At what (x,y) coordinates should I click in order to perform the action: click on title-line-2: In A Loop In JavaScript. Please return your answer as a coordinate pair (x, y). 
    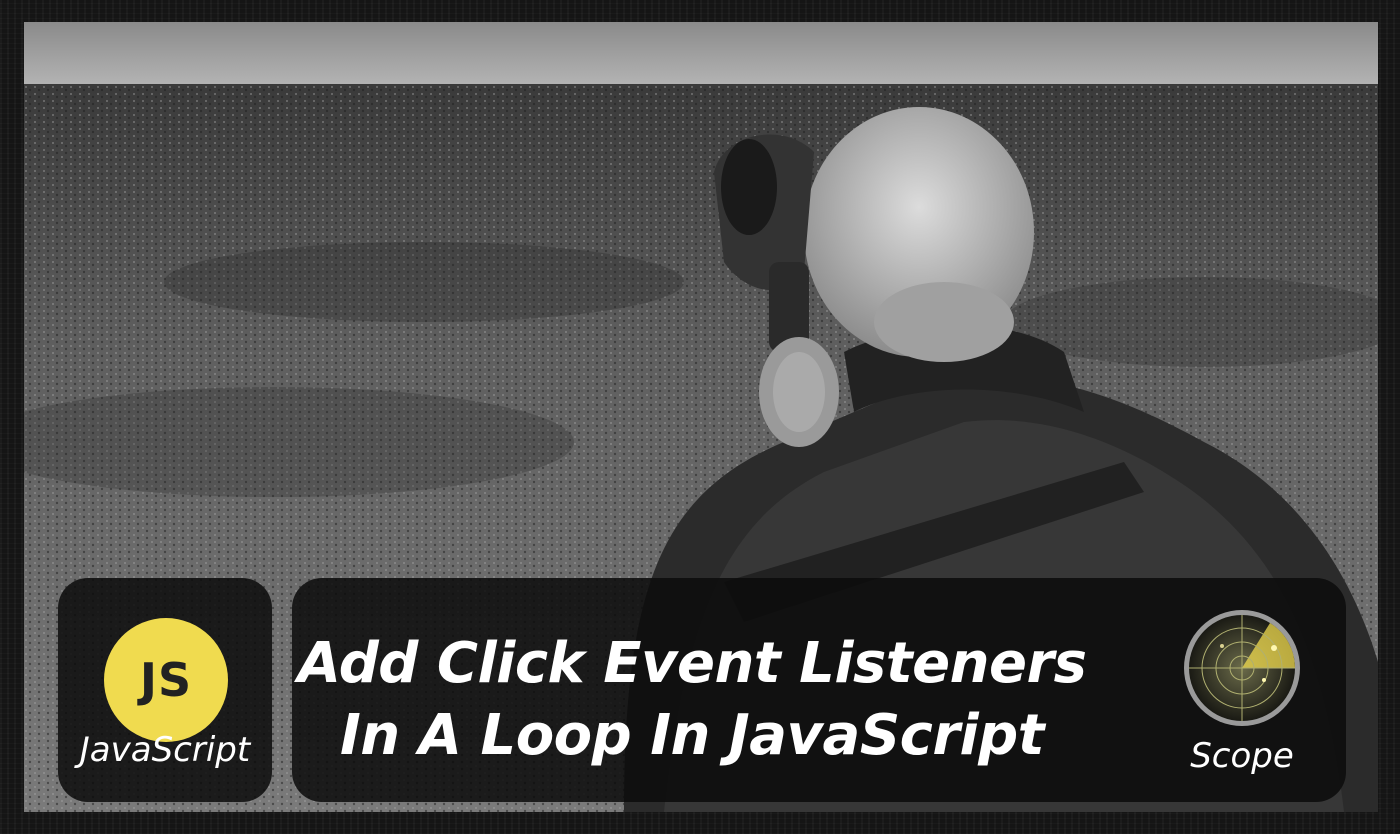
    Looking at the image, I should click on (692, 735).